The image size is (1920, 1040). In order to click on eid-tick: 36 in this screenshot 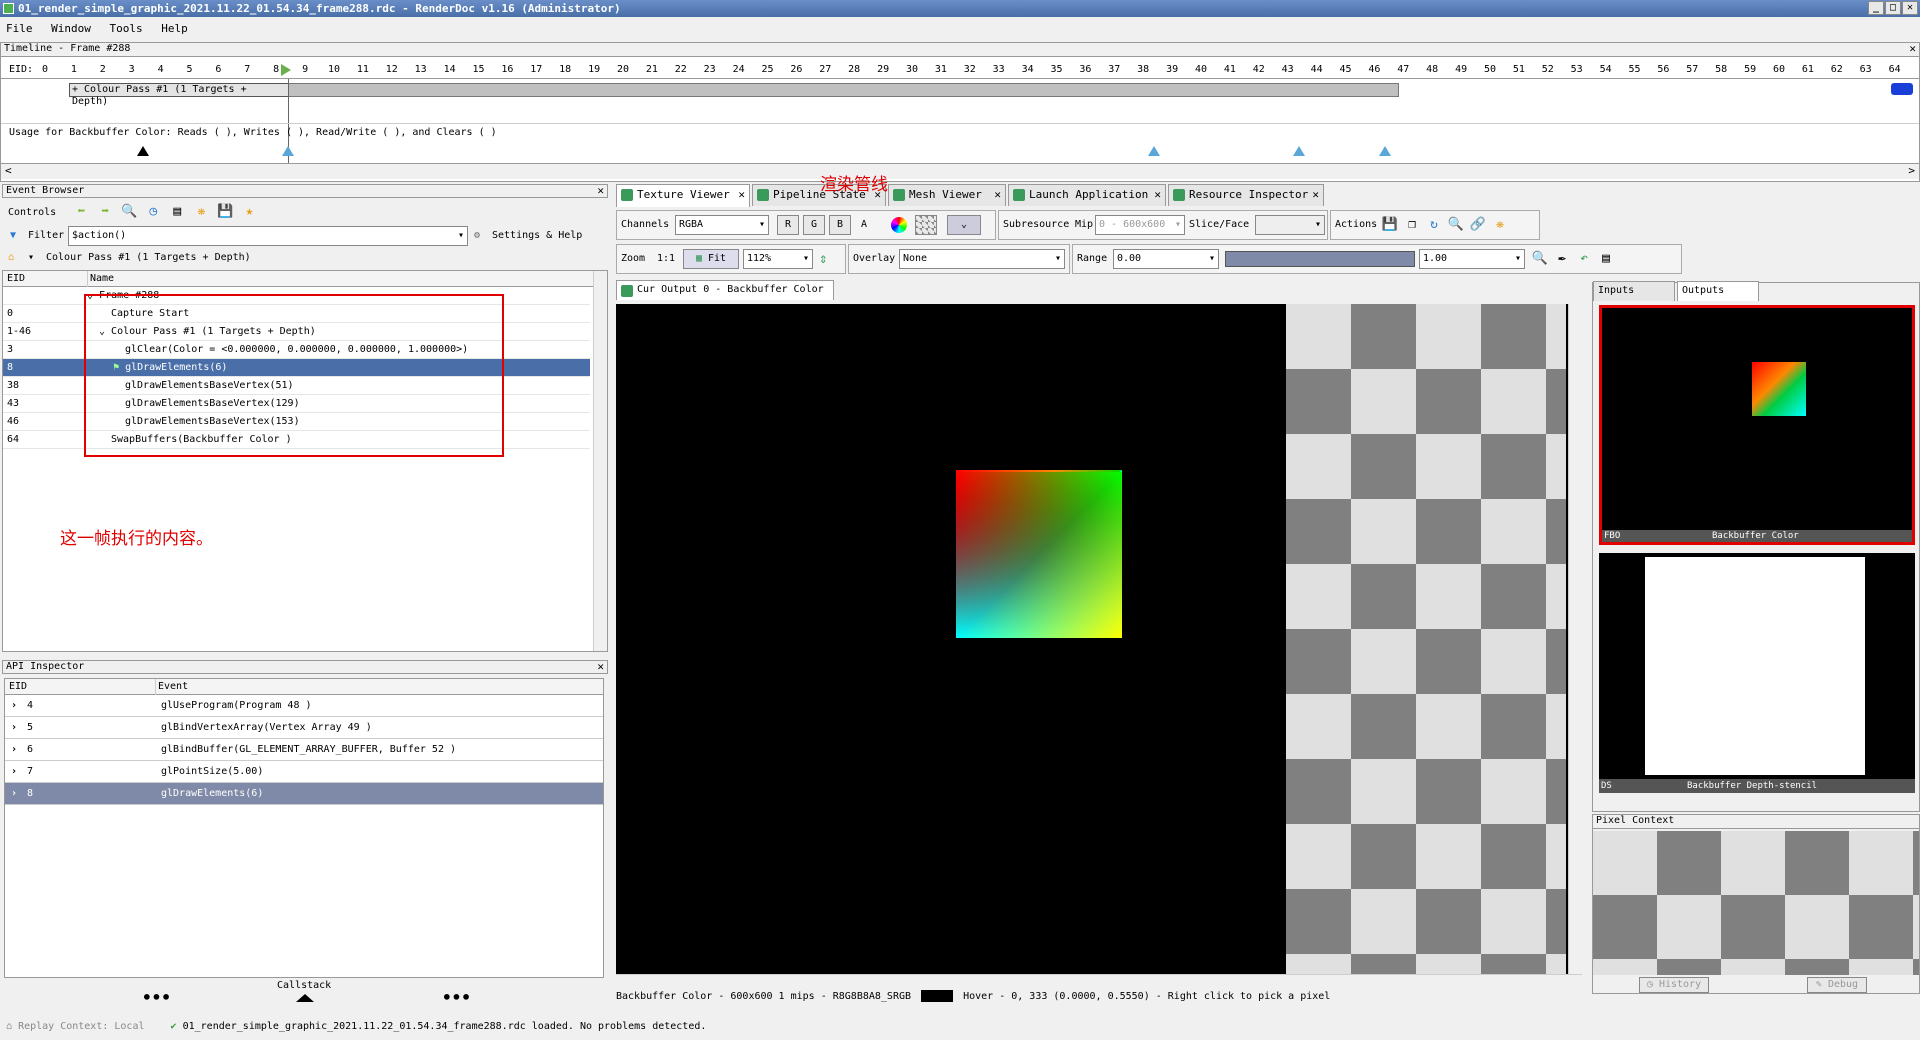, I will do `click(1085, 69)`.